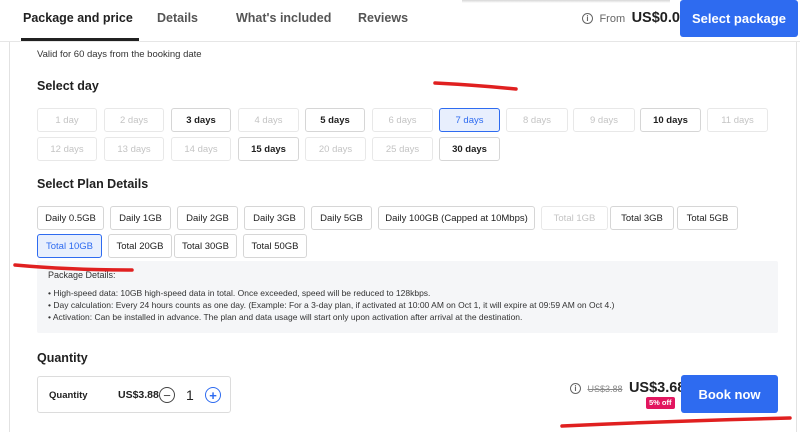 The height and width of the screenshot is (432, 800). Describe the element at coordinates (283, 18) in the screenshot. I see `tab-whats-included: What's included` at that location.